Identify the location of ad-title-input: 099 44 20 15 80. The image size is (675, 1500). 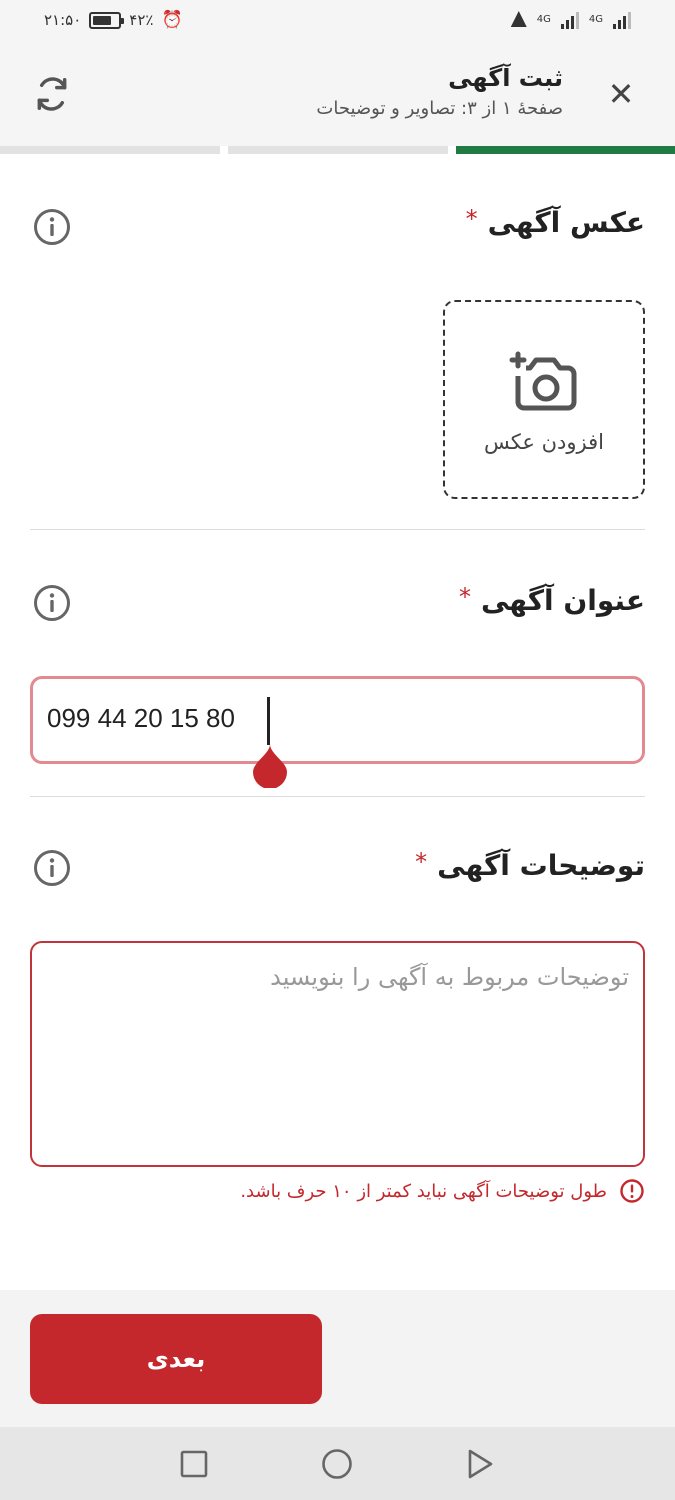
(337, 720).